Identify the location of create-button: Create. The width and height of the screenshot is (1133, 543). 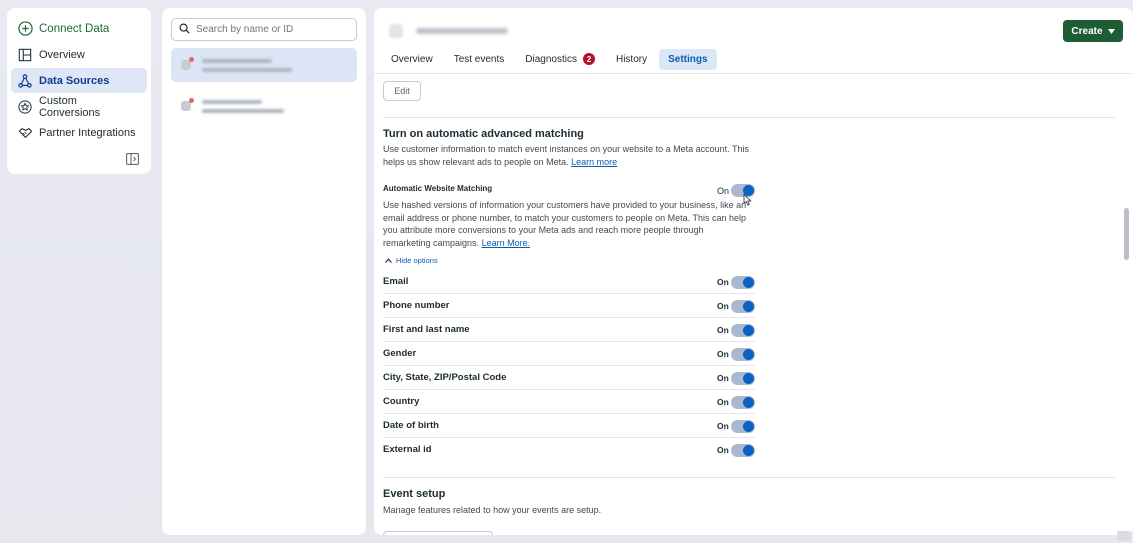
(1093, 31).